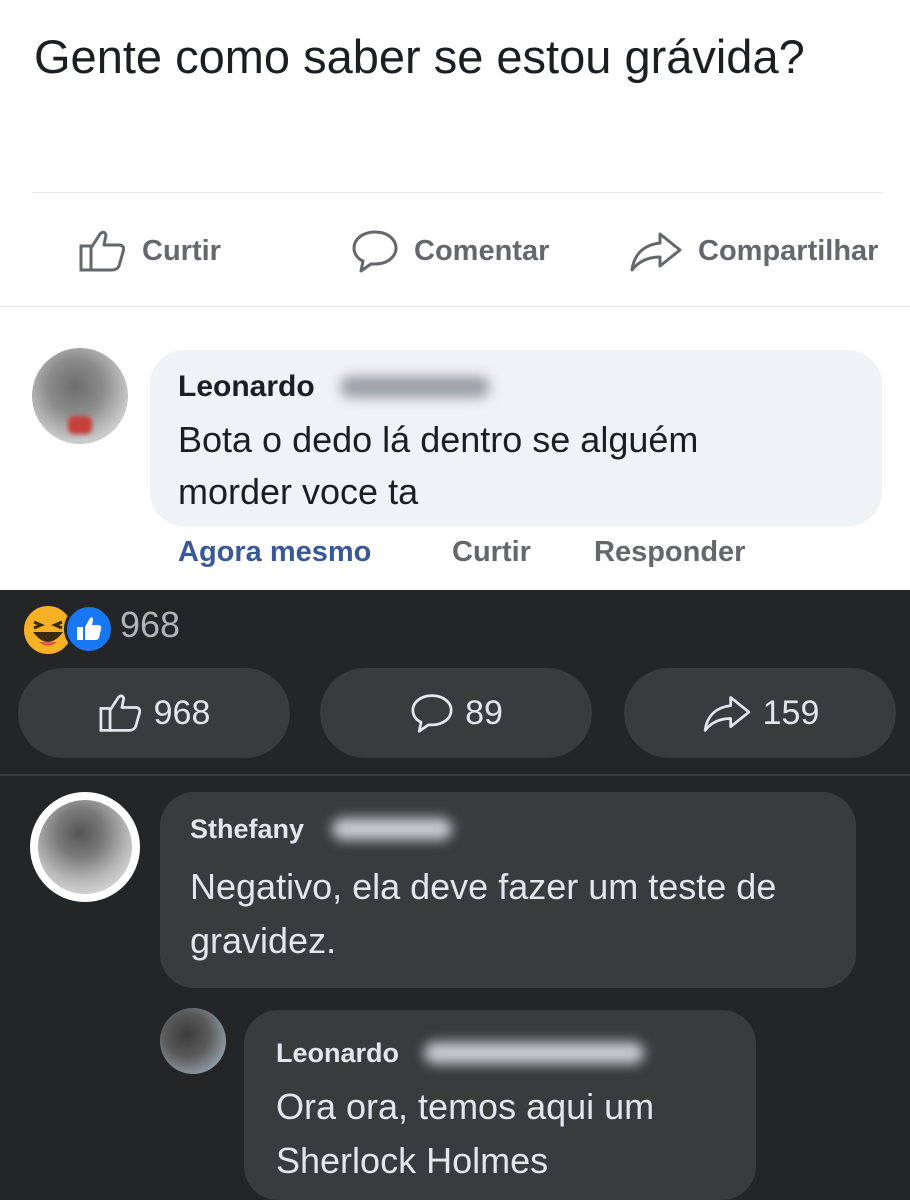 Image resolution: width=910 pixels, height=1200 pixels. I want to click on like-count-button: 968, so click(154, 713).